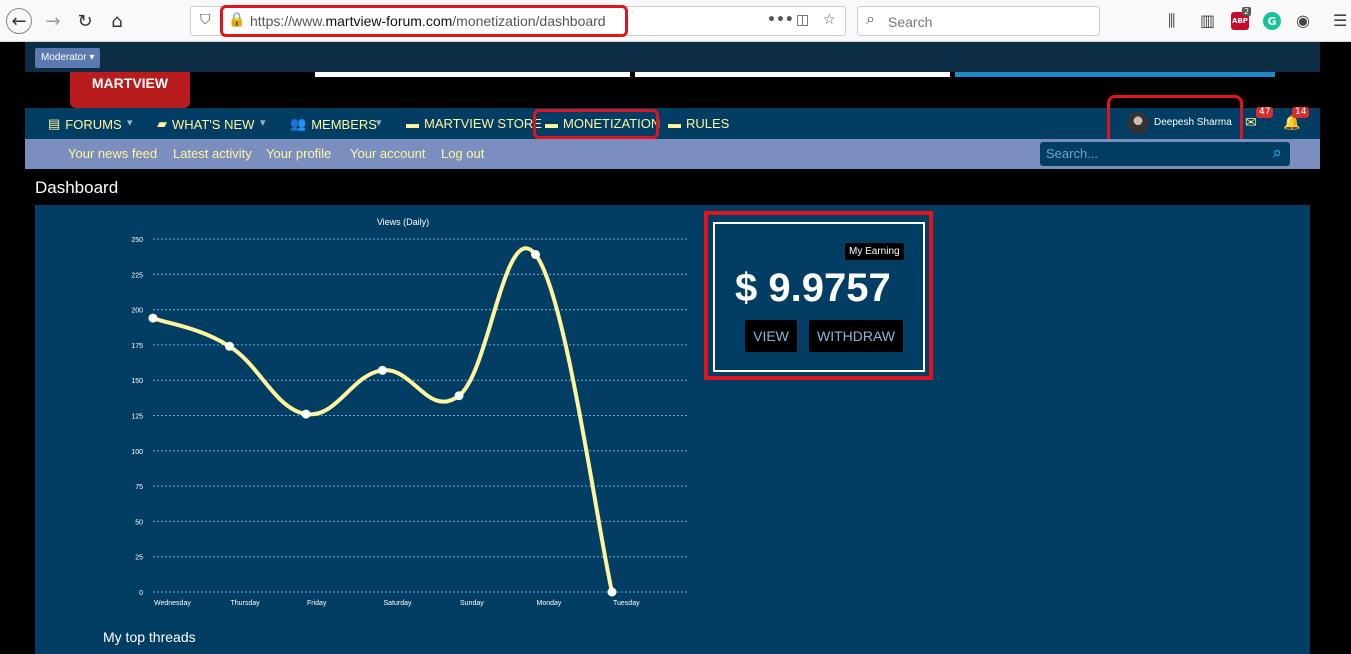 The image size is (1351, 654). What do you see at coordinates (317, 603) in the screenshot?
I see `x-tick-label: Friday` at bounding box center [317, 603].